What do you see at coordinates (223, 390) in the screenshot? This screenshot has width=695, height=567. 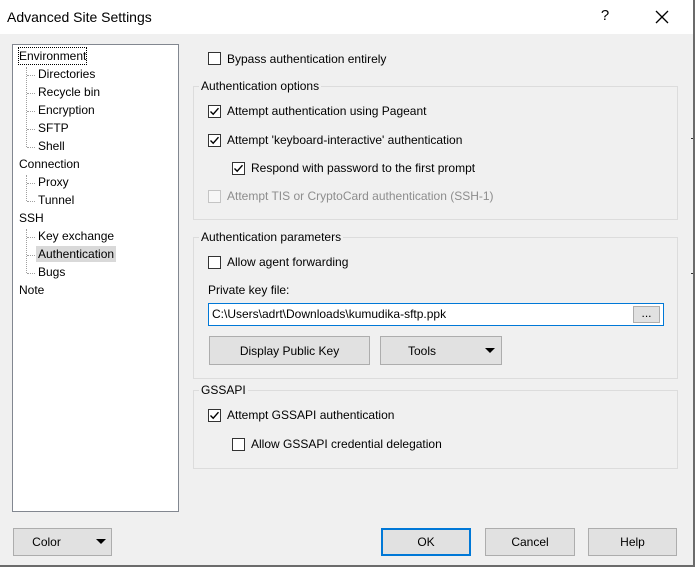 I see `gssapi-title: GSSAPI` at bounding box center [223, 390].